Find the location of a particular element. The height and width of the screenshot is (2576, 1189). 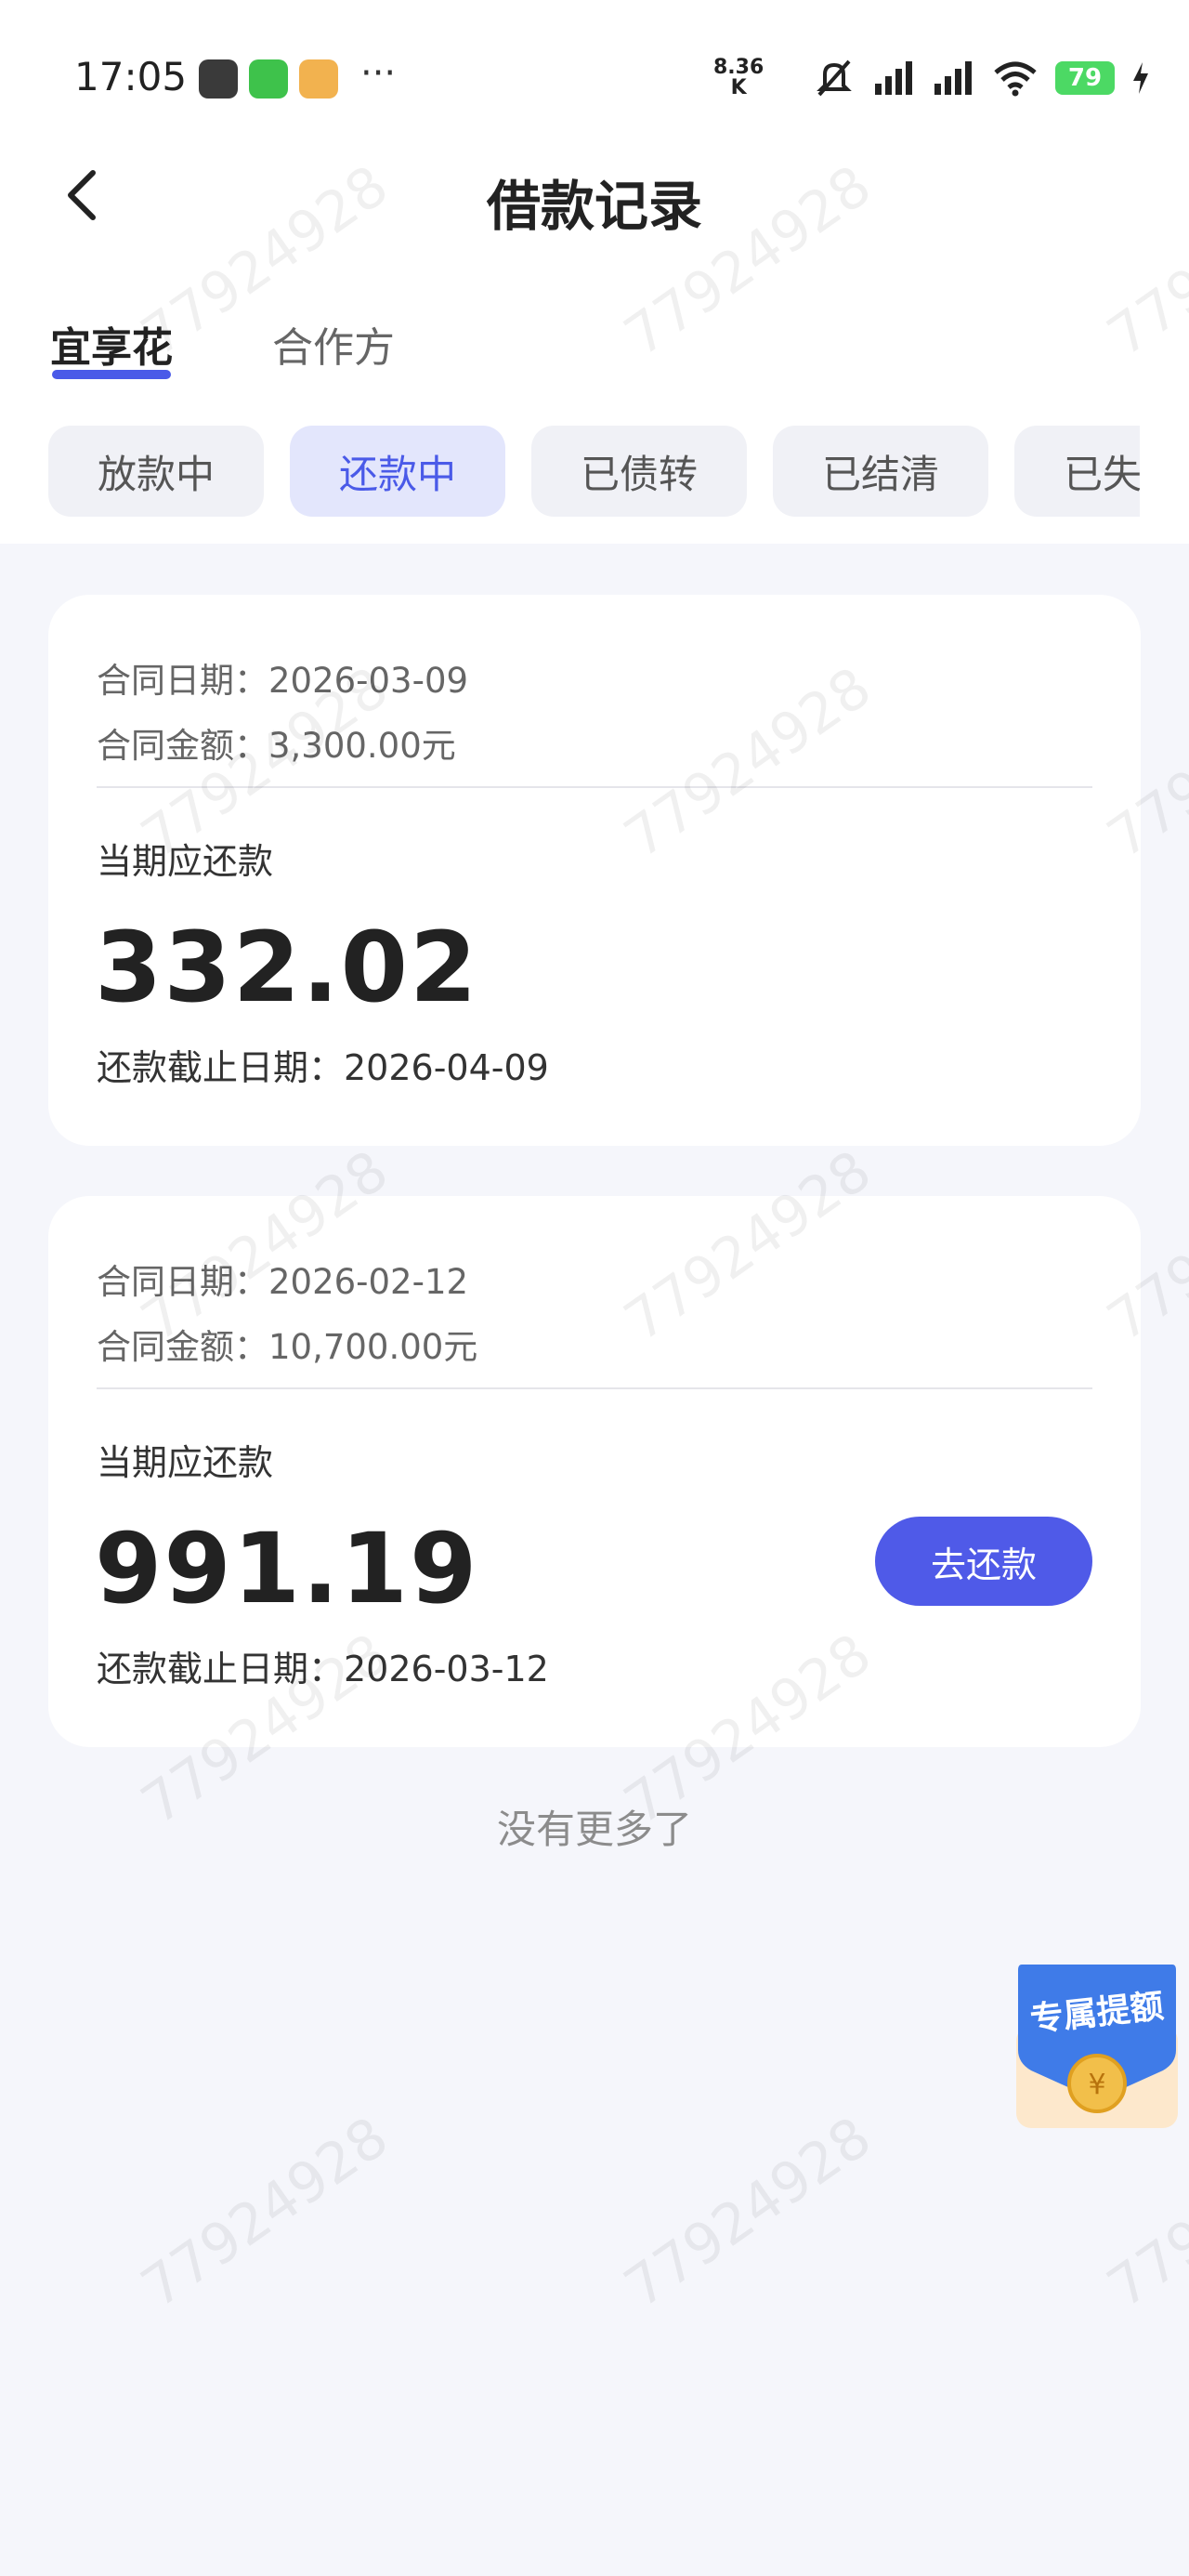

credit-boost-badge: ¥ 专属提额 is located at coordinates (1097, 2046).